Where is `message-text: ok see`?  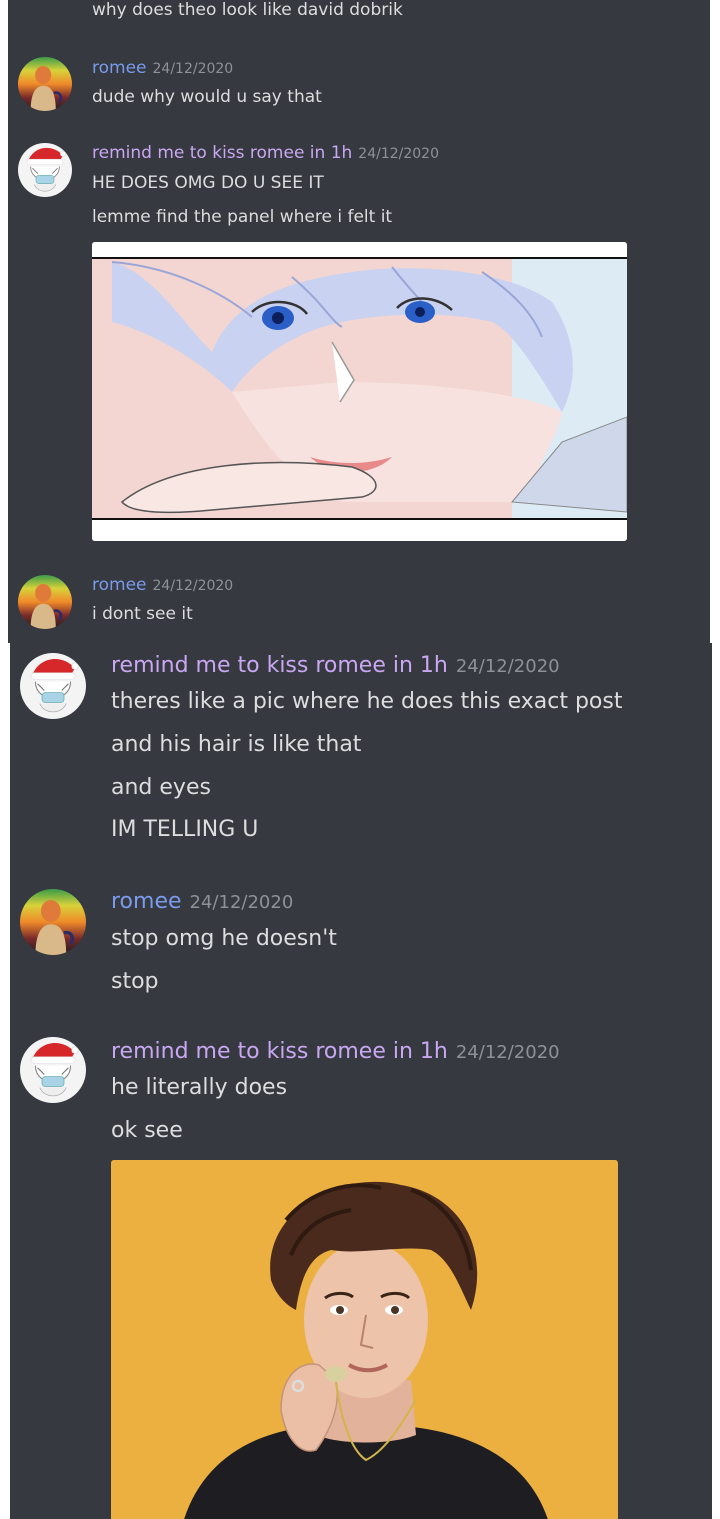
message-text: ok see is located at coordinates (147, 1130).